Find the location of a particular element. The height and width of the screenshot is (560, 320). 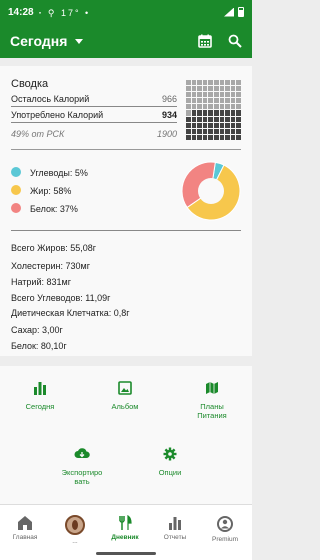

fat-legend-dot is located at coordinates (16, 190).